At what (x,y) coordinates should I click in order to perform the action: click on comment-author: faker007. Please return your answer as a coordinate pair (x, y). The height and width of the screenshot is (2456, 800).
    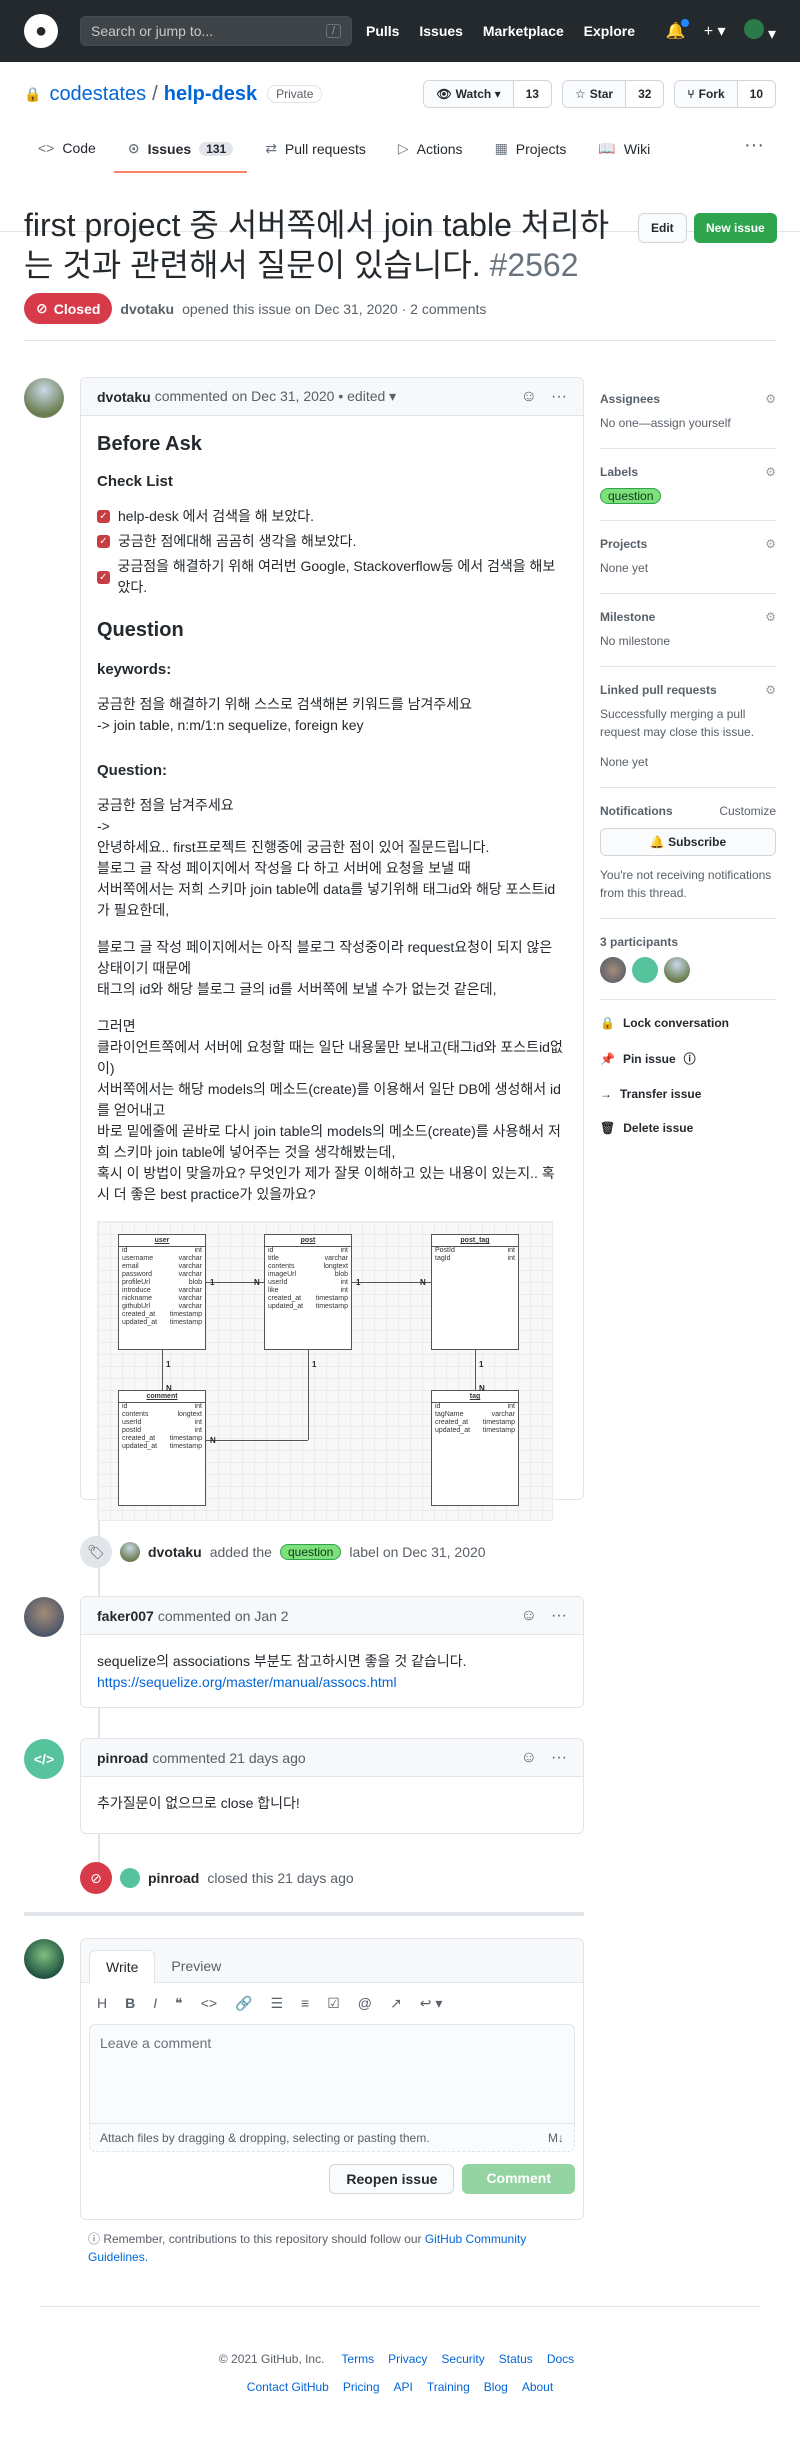
    Looking at the image, I should click on (125, 1616).